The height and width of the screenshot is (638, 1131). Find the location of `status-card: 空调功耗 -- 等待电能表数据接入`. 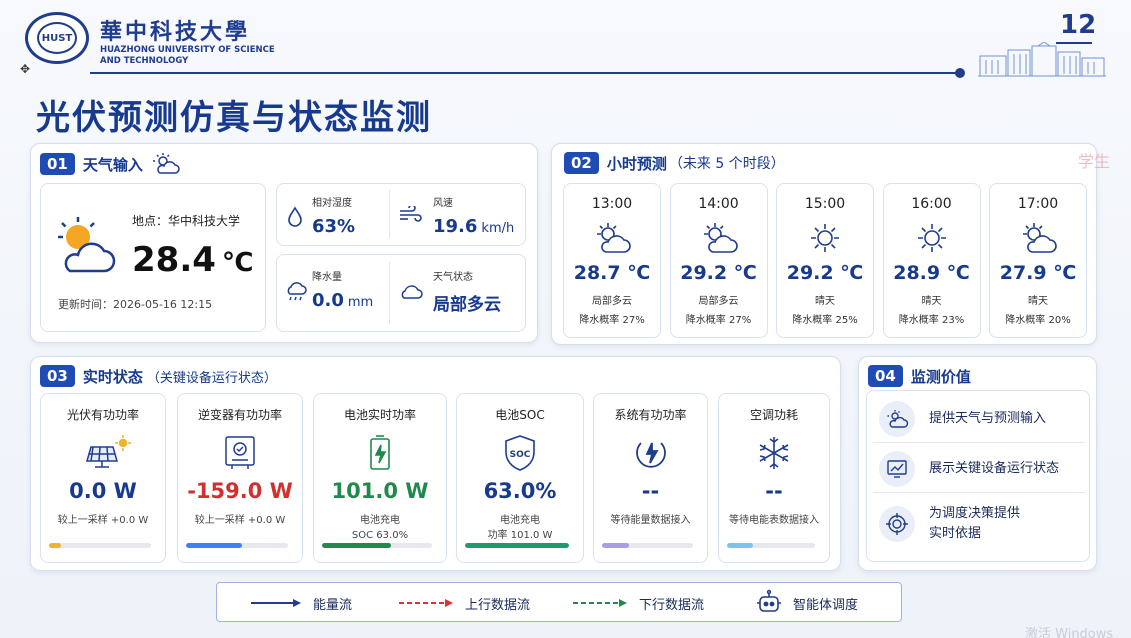

status-card: 空调功耗 -- 等待电能表数据接入 is located at coordinates (774, 478).